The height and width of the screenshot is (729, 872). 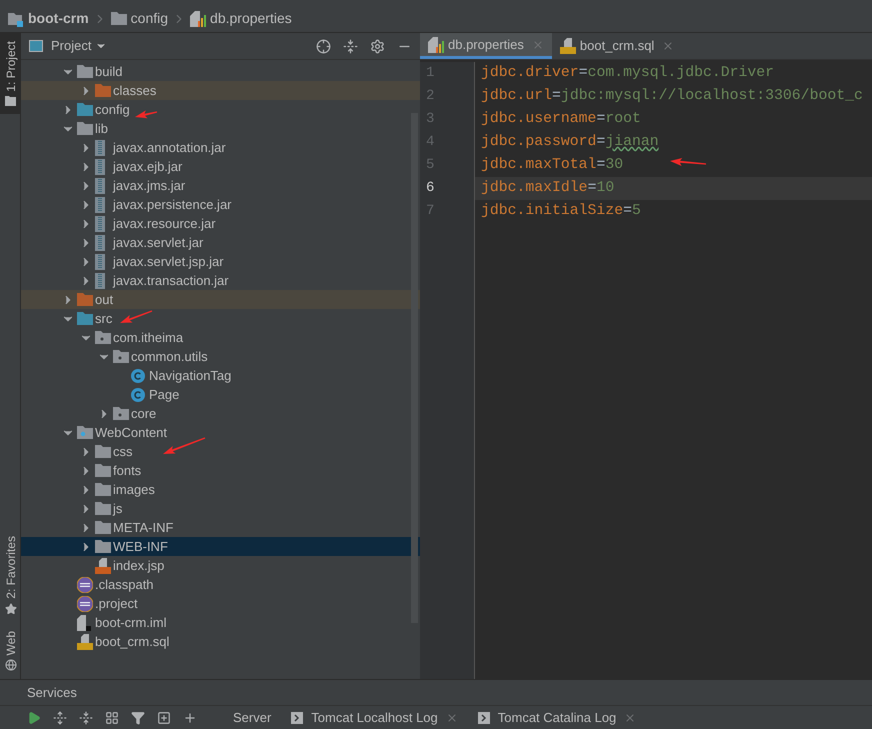 What do you see at coordinates (220, 242) in the screenshot?
I see `tree-row: javax.servlet.jar` at bounding box center [220, 242].